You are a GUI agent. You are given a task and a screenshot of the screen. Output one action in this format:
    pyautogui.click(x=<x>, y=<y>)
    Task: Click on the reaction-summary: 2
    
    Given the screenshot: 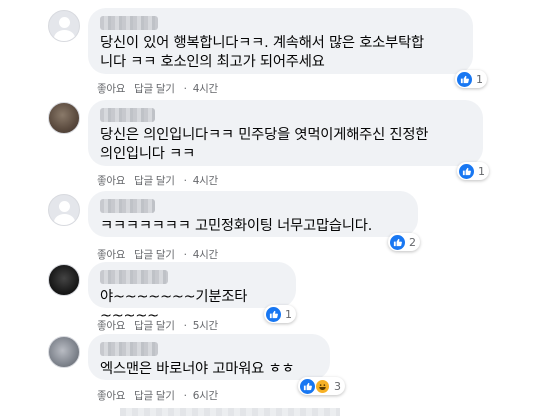 What is the action you would take?
    pyautogui.click(x=404, y=242)
    